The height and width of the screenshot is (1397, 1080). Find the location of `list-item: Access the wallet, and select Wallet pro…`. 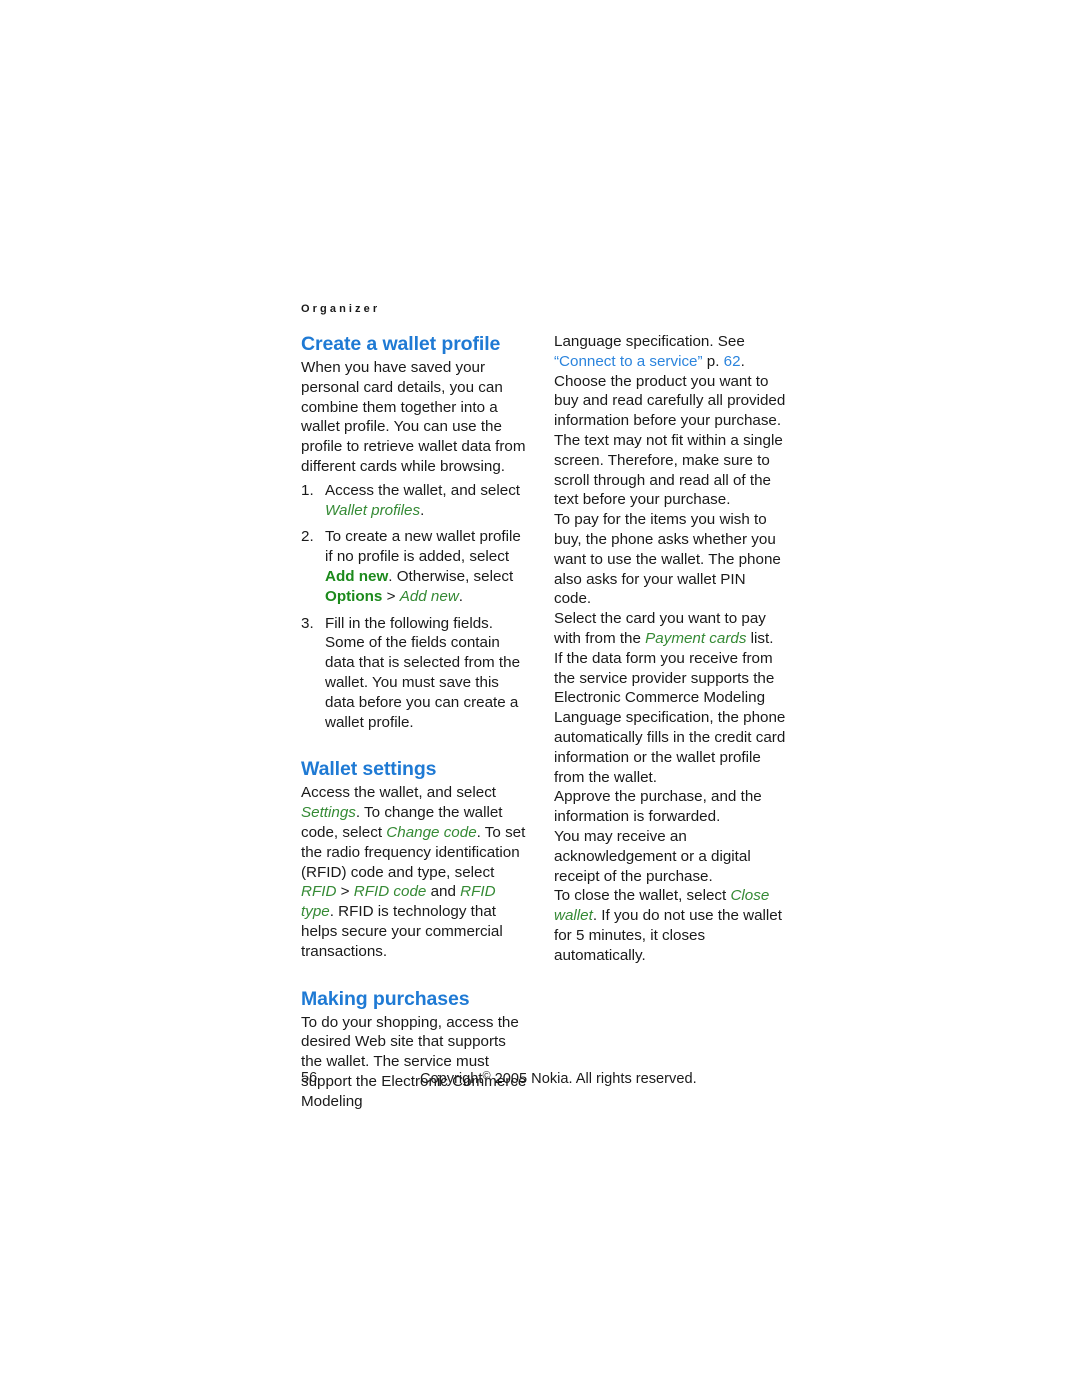

list-item: Access the wallet, and select Wallet pro… is located at coordinates (411, 500).